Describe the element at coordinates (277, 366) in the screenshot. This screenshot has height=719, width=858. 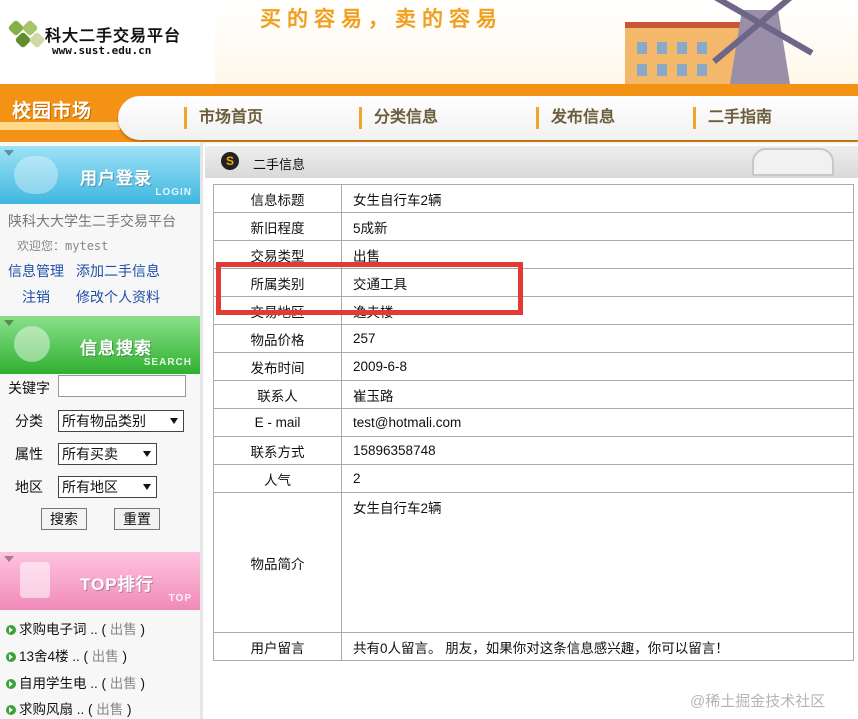
I see `row-key: 发布时间` at that location.